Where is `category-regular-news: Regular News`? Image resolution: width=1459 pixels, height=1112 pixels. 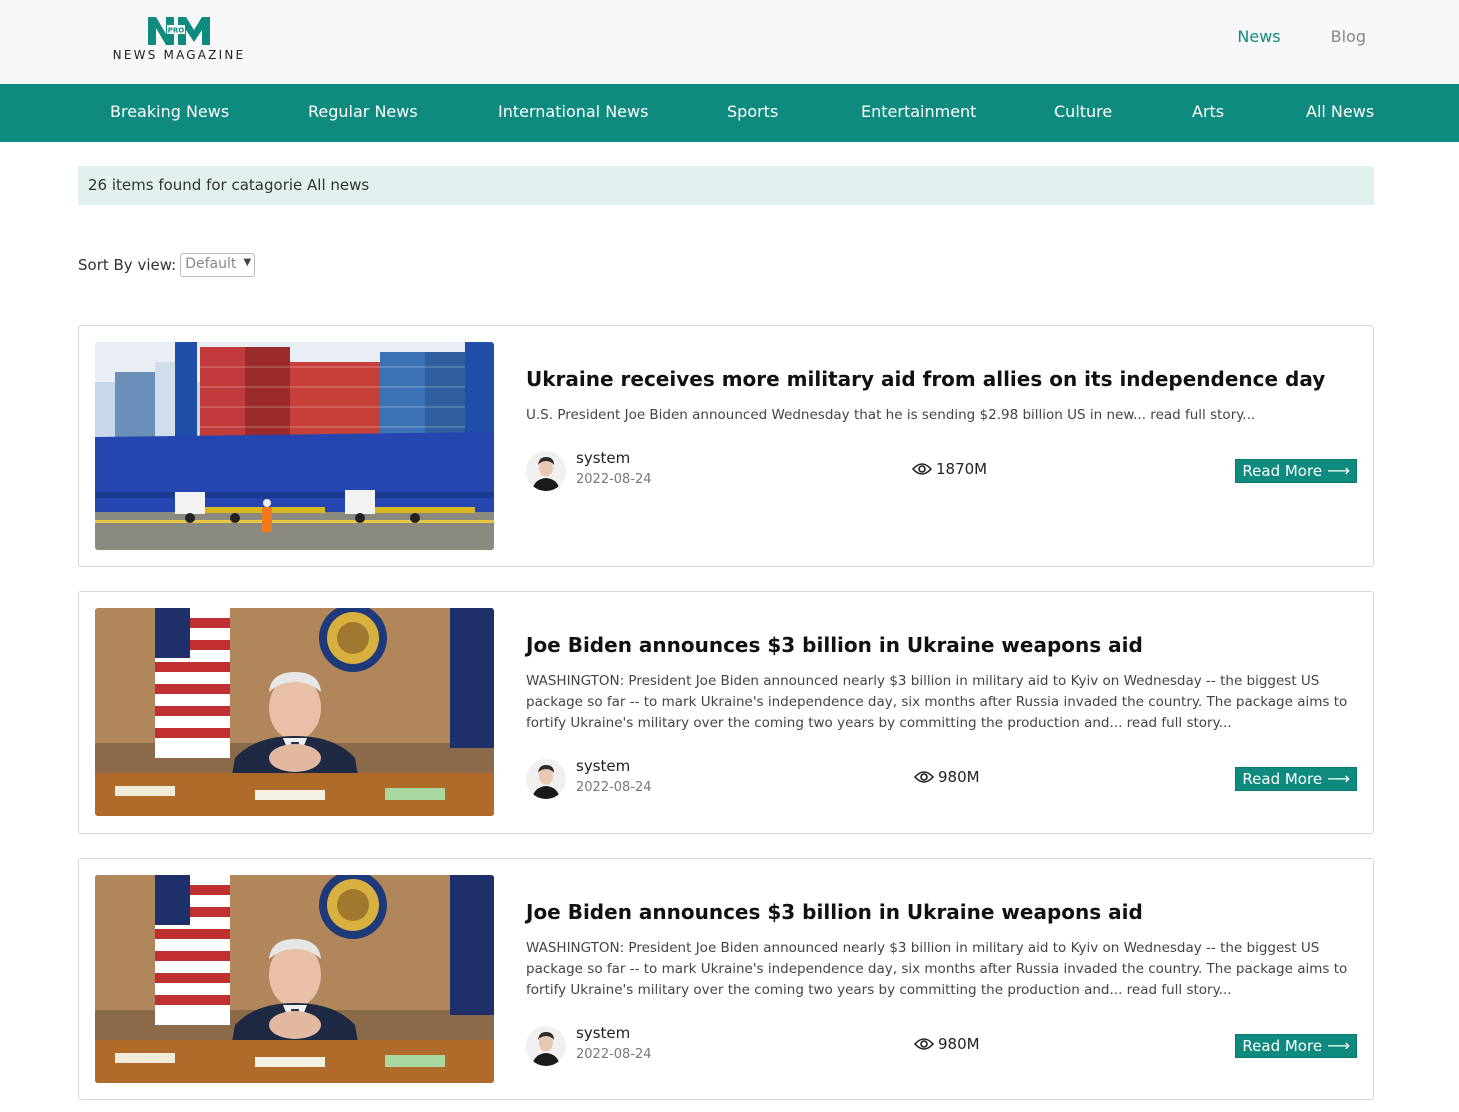 category-regular-news: Regular News is located at coordinates (363, 111).